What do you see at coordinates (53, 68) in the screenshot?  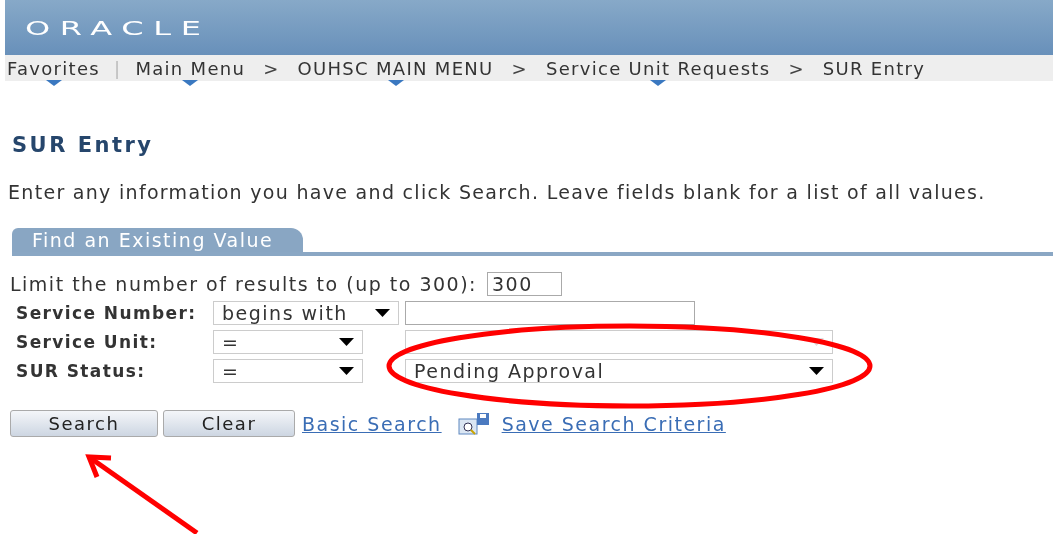 I see `breadcrumb-link: Favorites` at bounding box center [53, 68].